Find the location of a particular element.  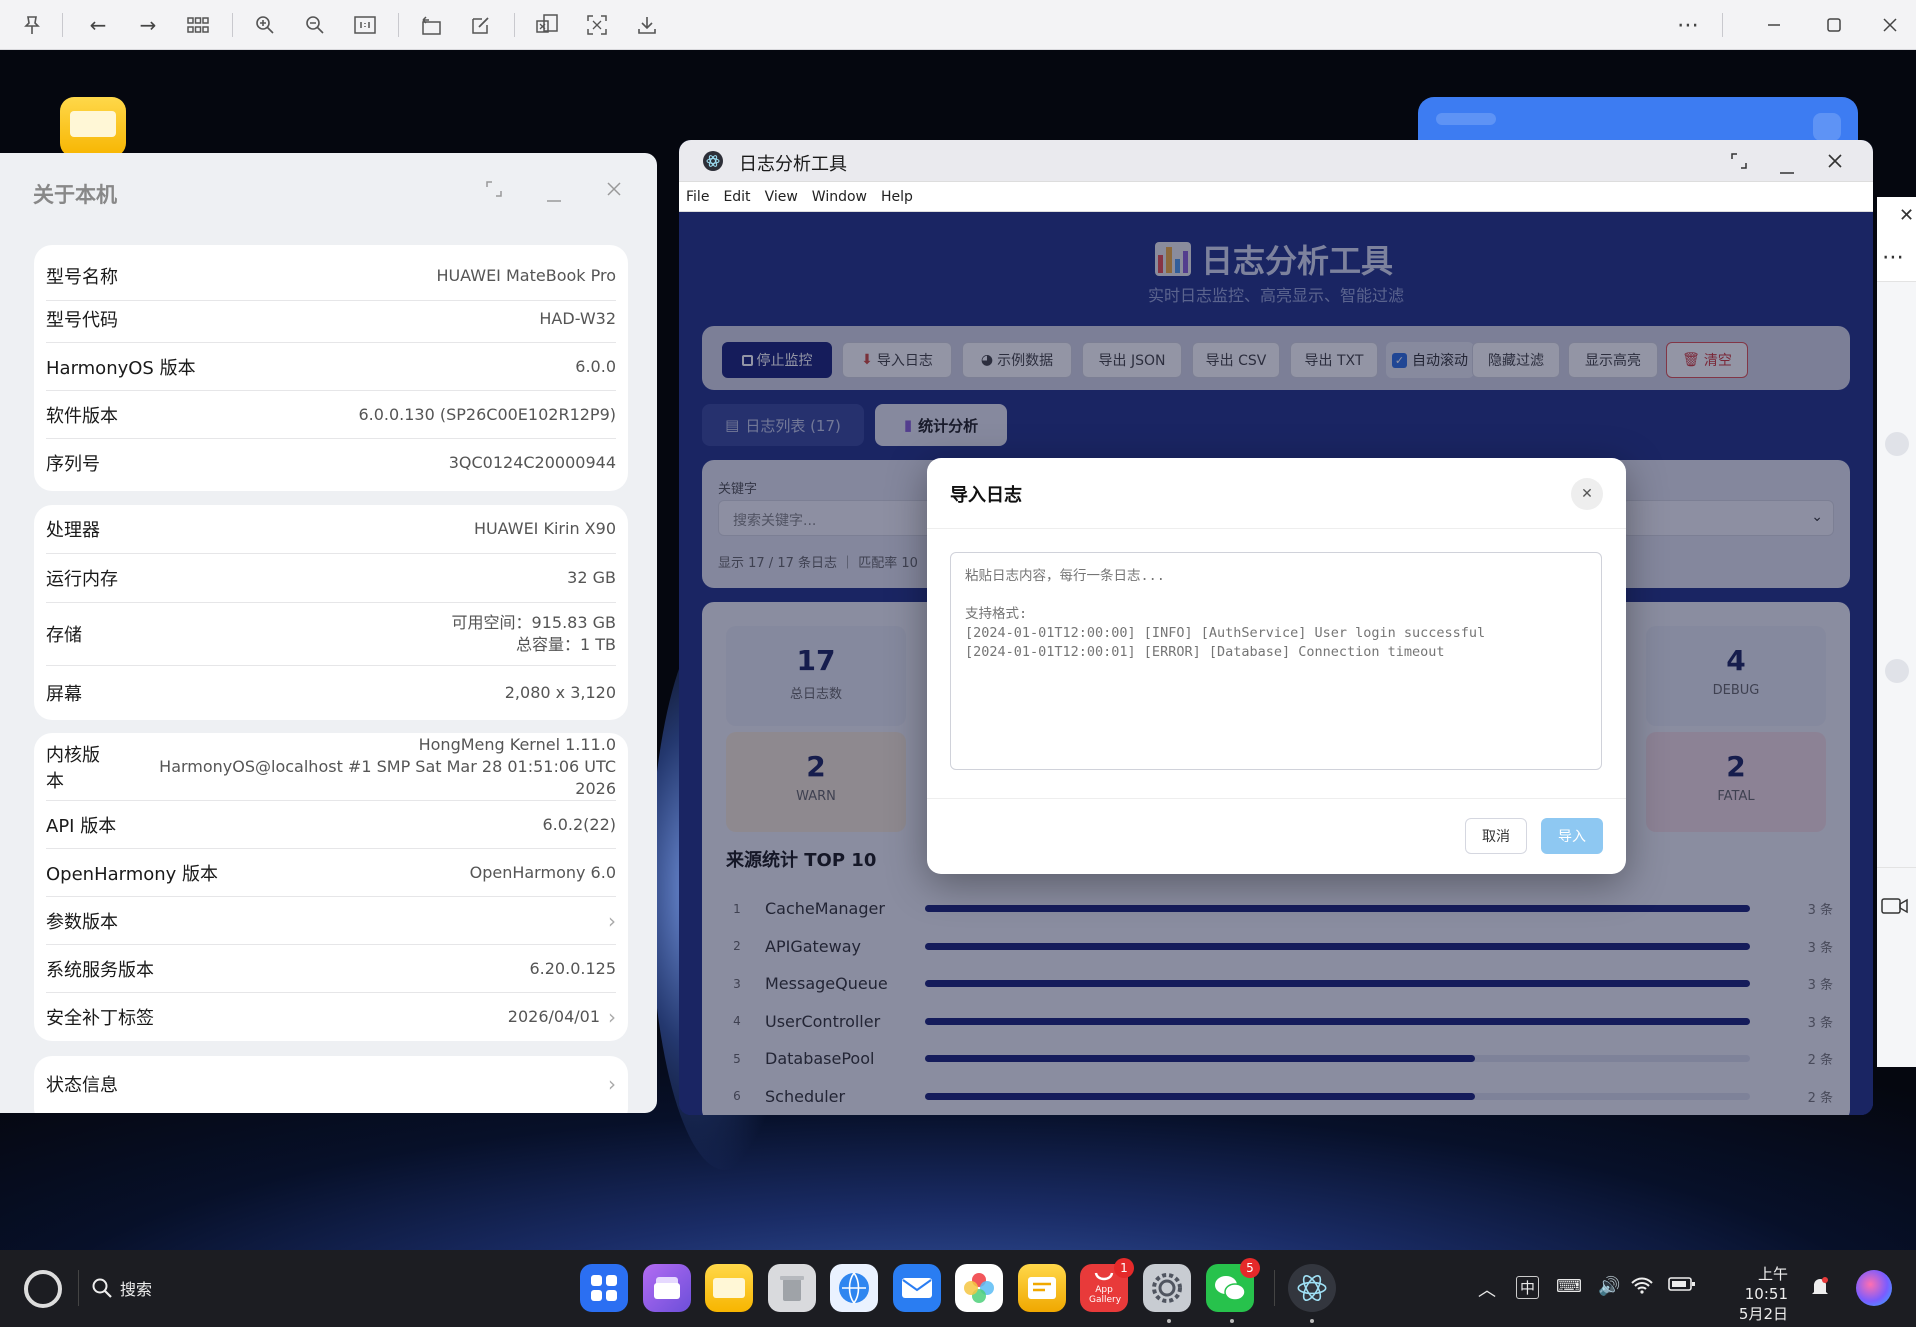

viewer-toolbar: ← → ⋯ is located at coordinates (958, 25).